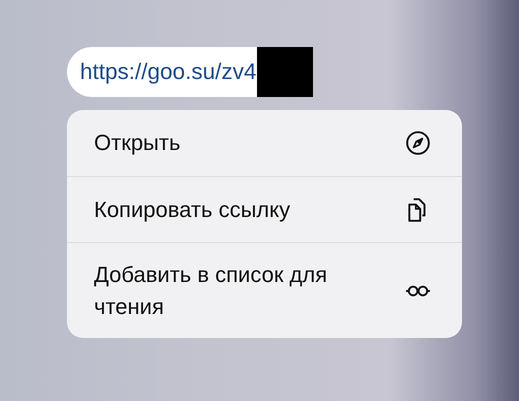 The image size is (519, 401). What do you see at coordinates (264, 209) in the screenshot?
I see `menu-item: Копировать ссылку` at bounding box center [264, 209].